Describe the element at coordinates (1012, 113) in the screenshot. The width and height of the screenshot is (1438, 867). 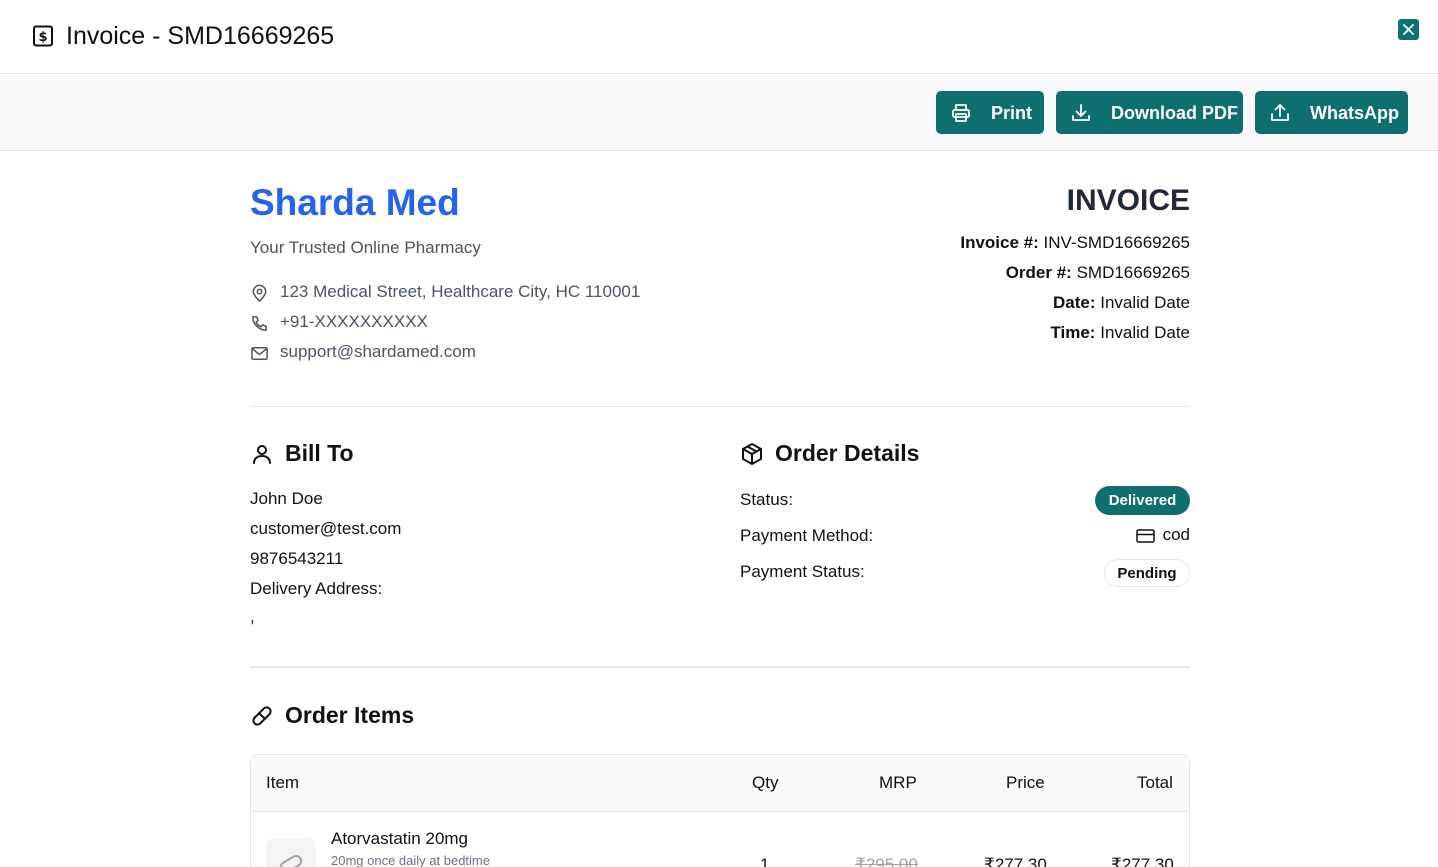
I see `print-label: Print` at that location.